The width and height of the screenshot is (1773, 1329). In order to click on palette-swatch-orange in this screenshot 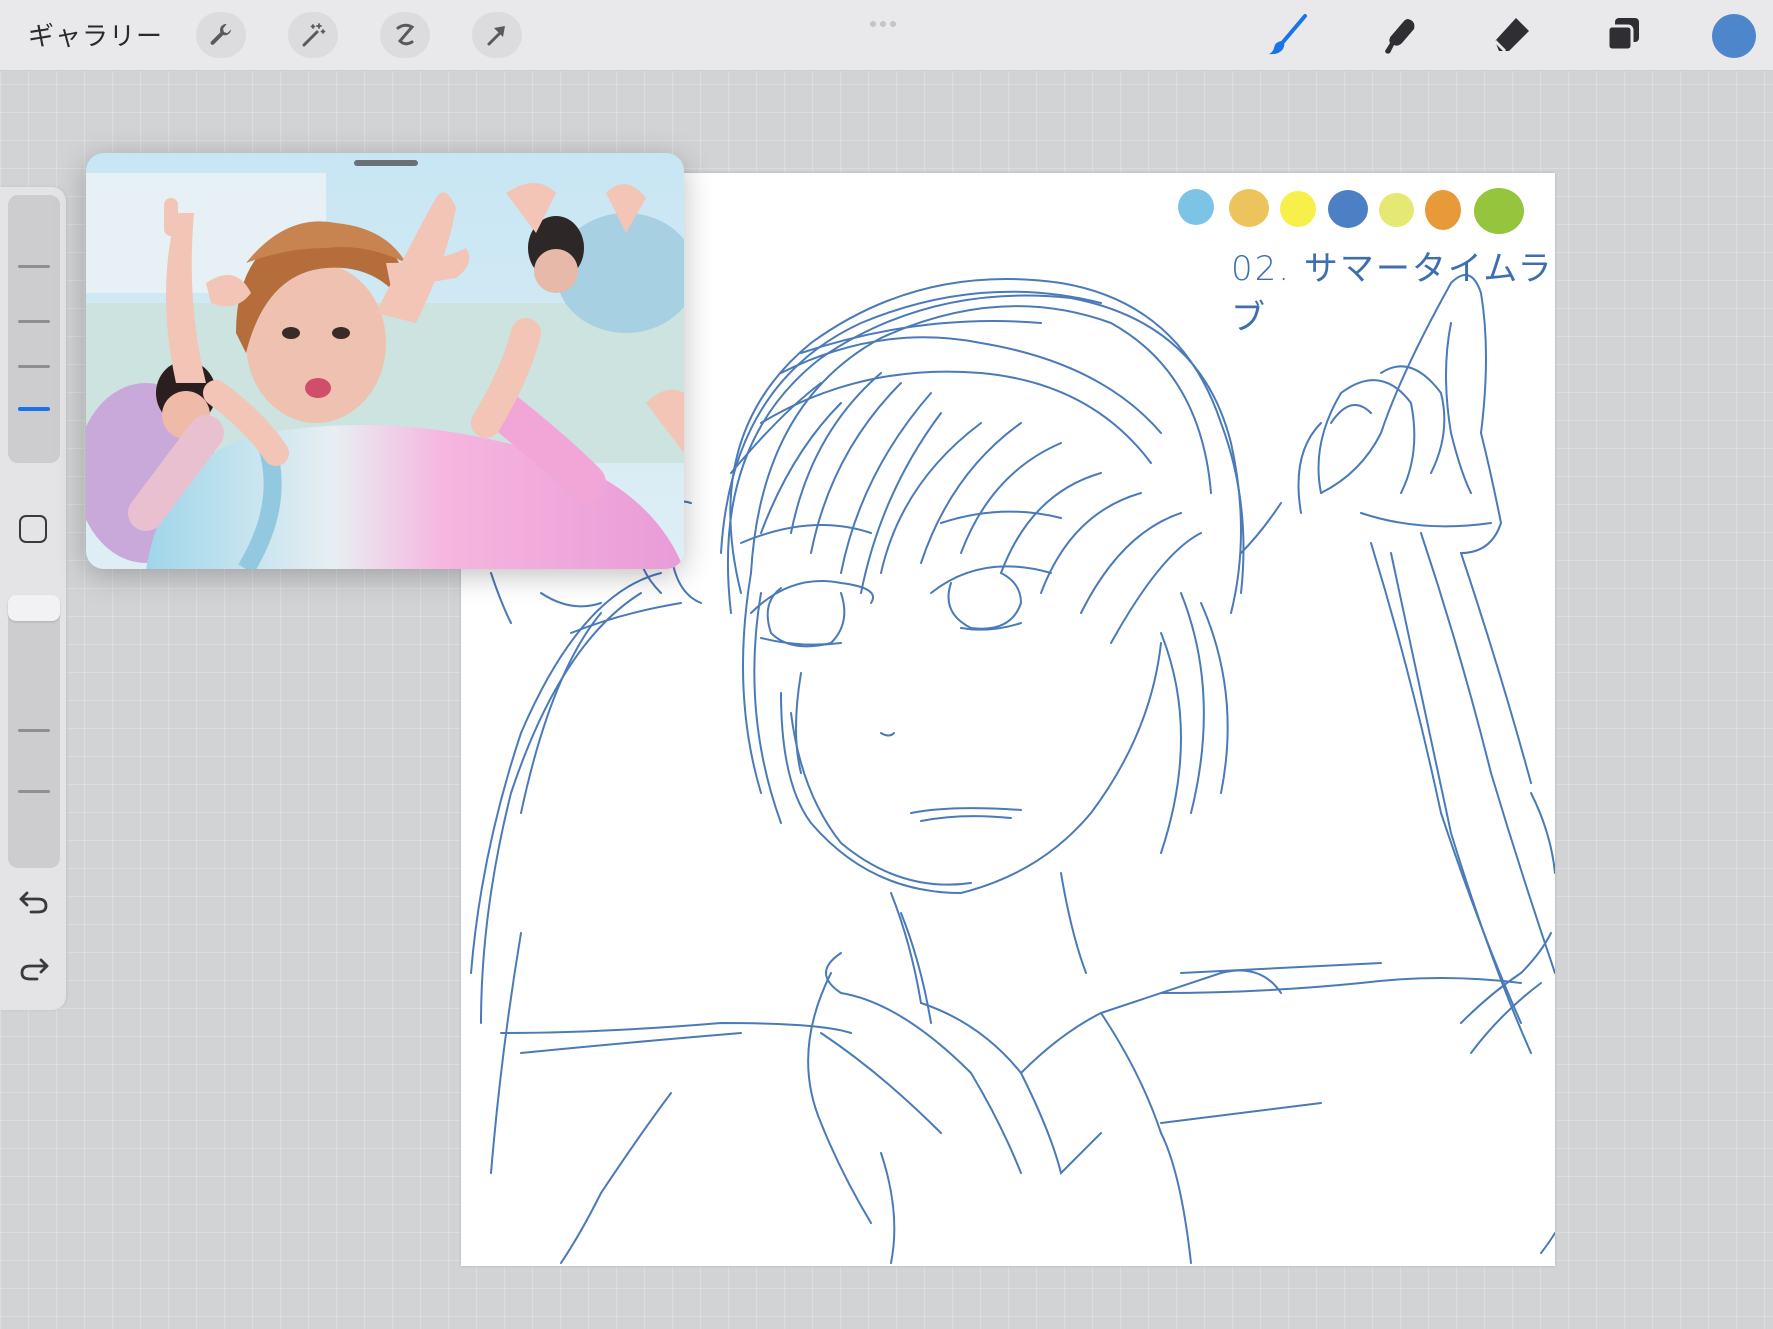, I will do `click(1443, 210)`.